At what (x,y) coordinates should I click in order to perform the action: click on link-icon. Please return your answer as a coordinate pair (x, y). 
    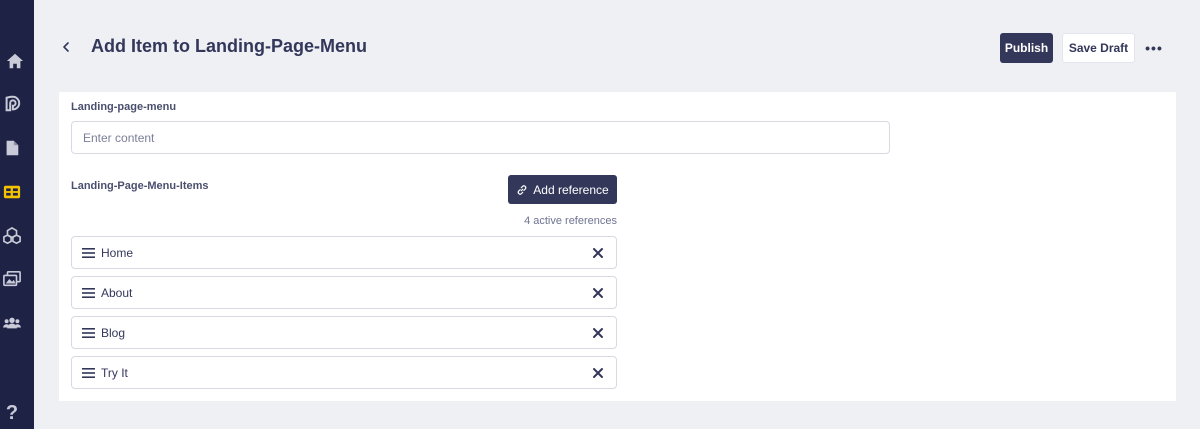
    Looking at the image, I should click on (522, 189).